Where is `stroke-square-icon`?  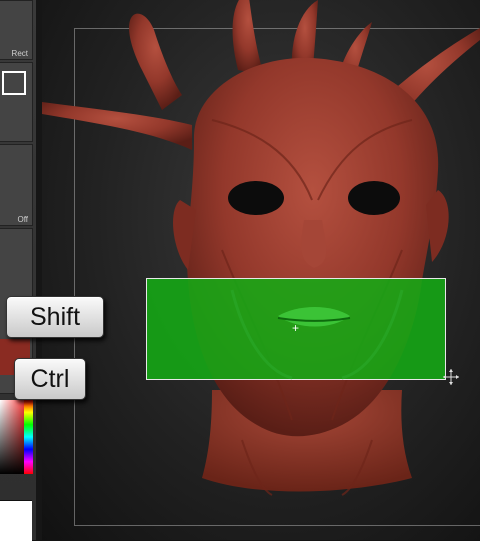 stroke-square-icon is located at coordinates (14, 83).